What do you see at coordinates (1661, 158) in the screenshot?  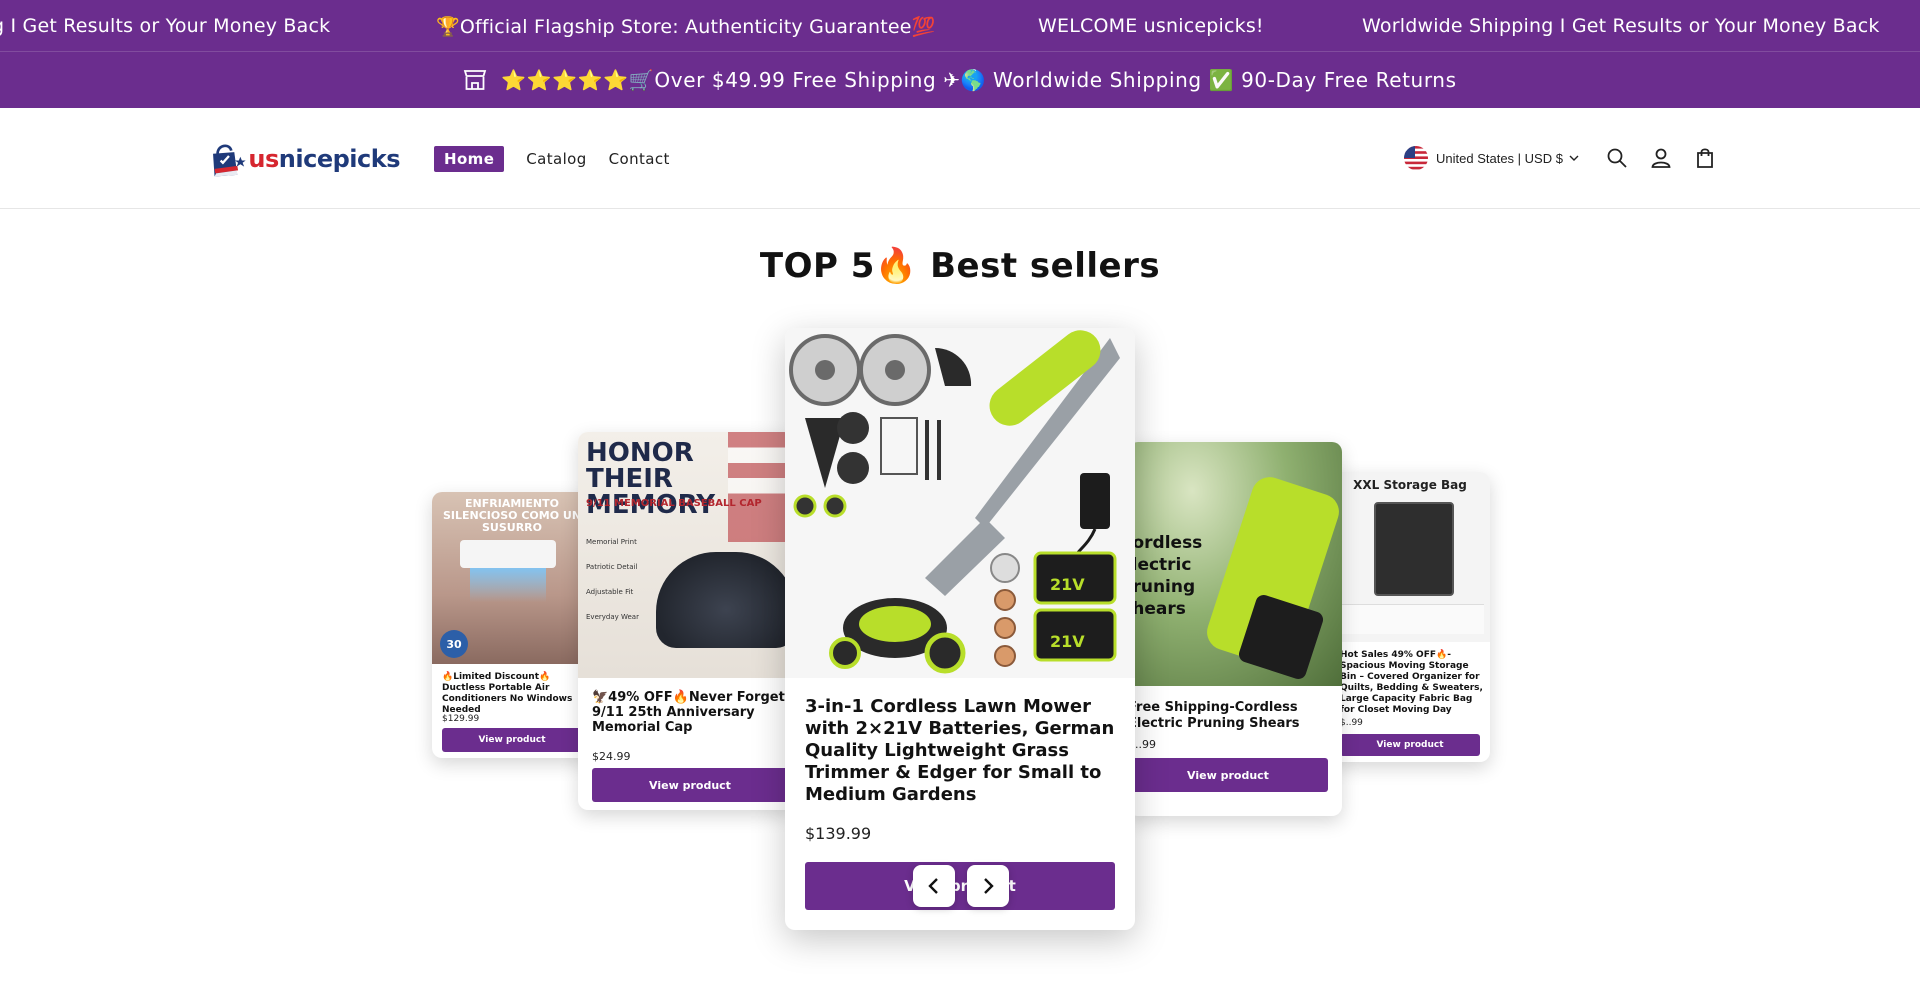 I see `account-icon` at bounding box center [1661, 158].